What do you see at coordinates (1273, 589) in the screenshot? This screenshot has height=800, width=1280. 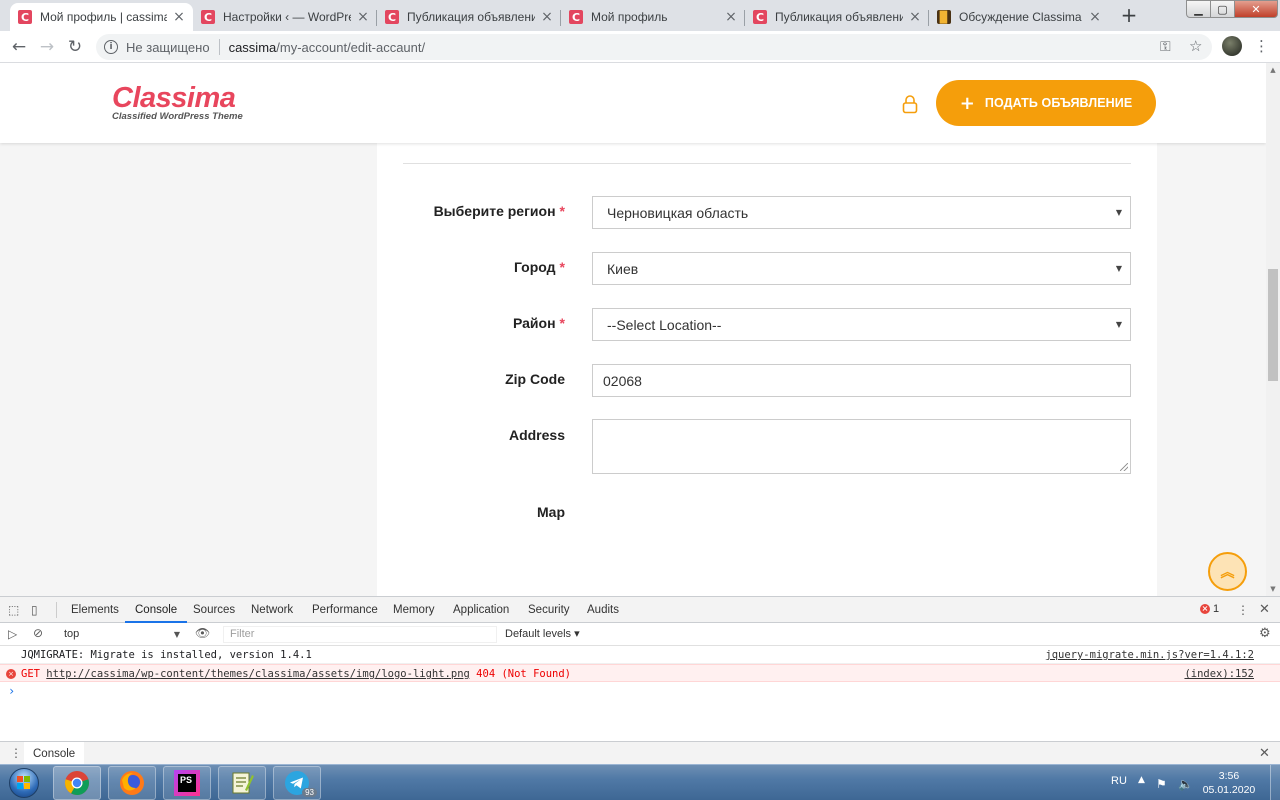 I see `scroll-down-arrow-icon: ▼` at bounding box center [1273, 589].